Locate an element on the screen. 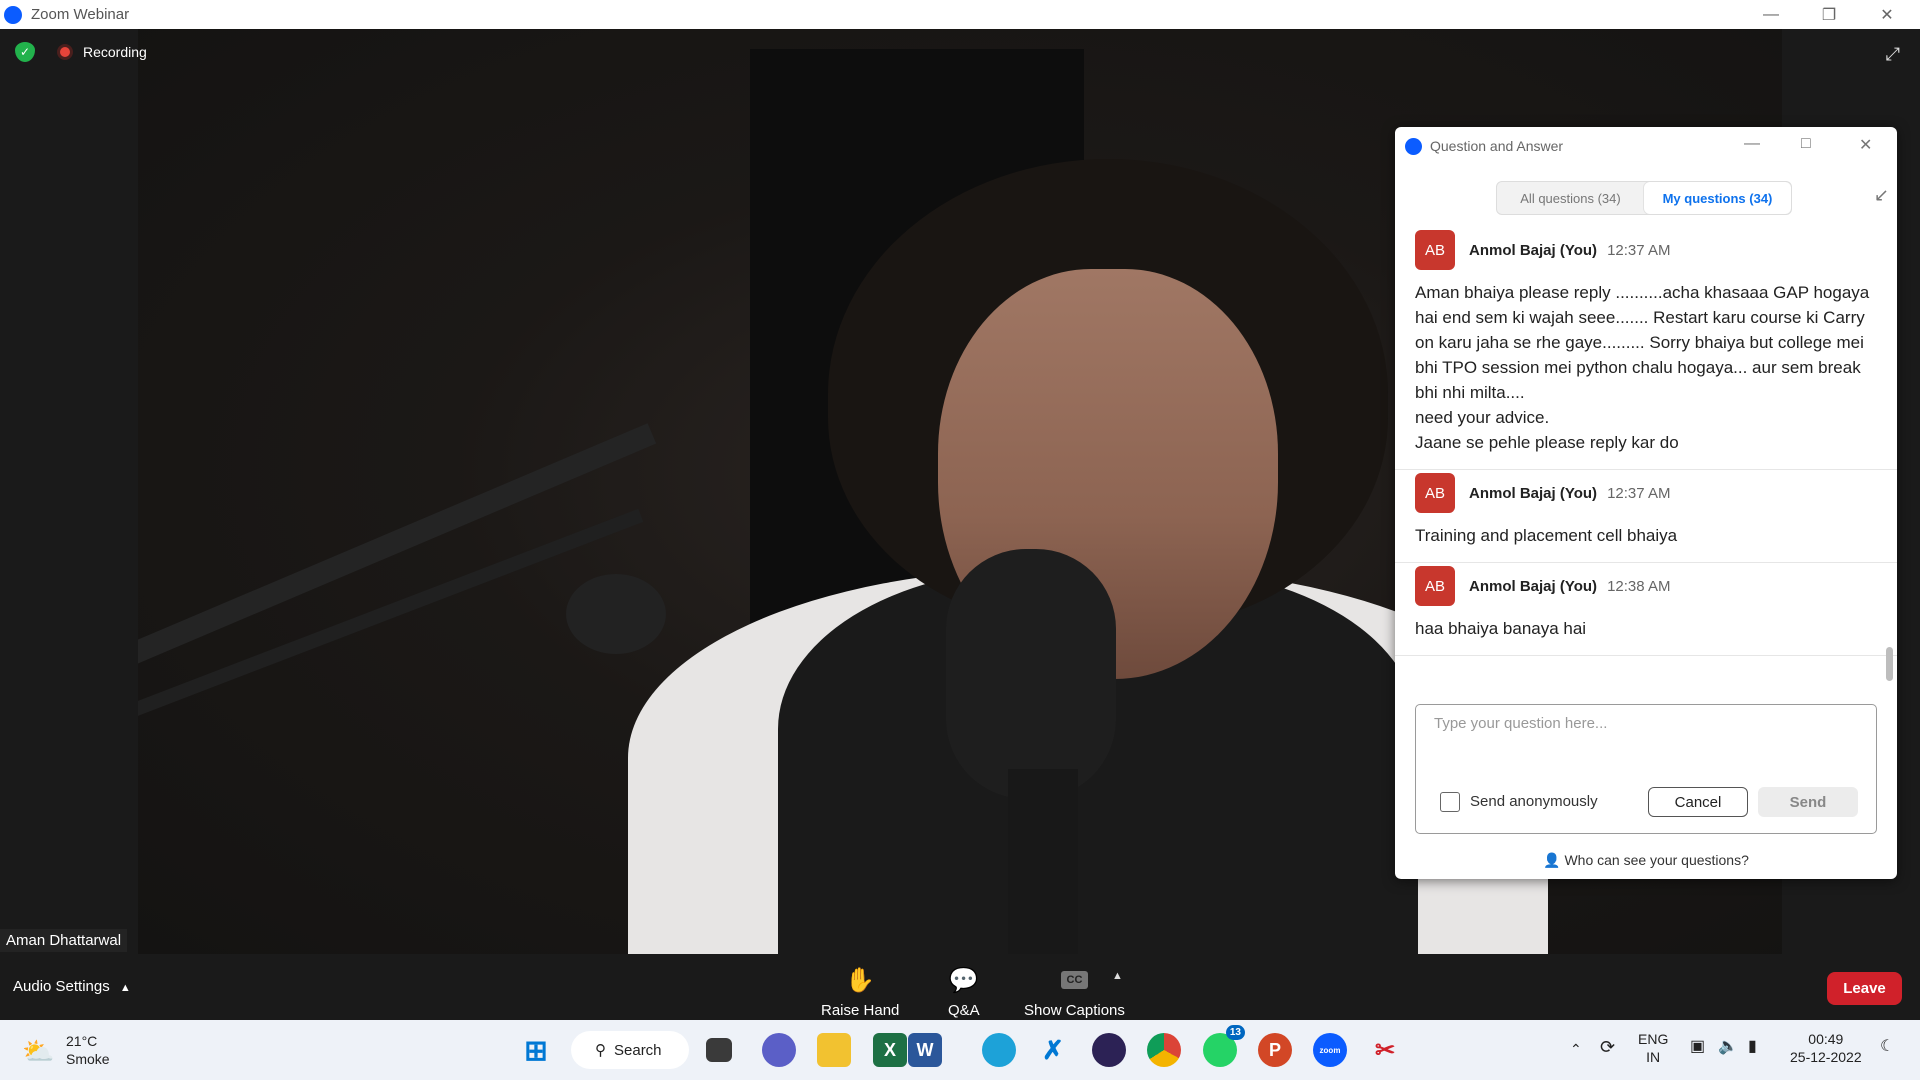 The width and height of the screenshot is (1920, 1080). clock-date: 25-12-2022 is located at coordinates (1826, 1057).